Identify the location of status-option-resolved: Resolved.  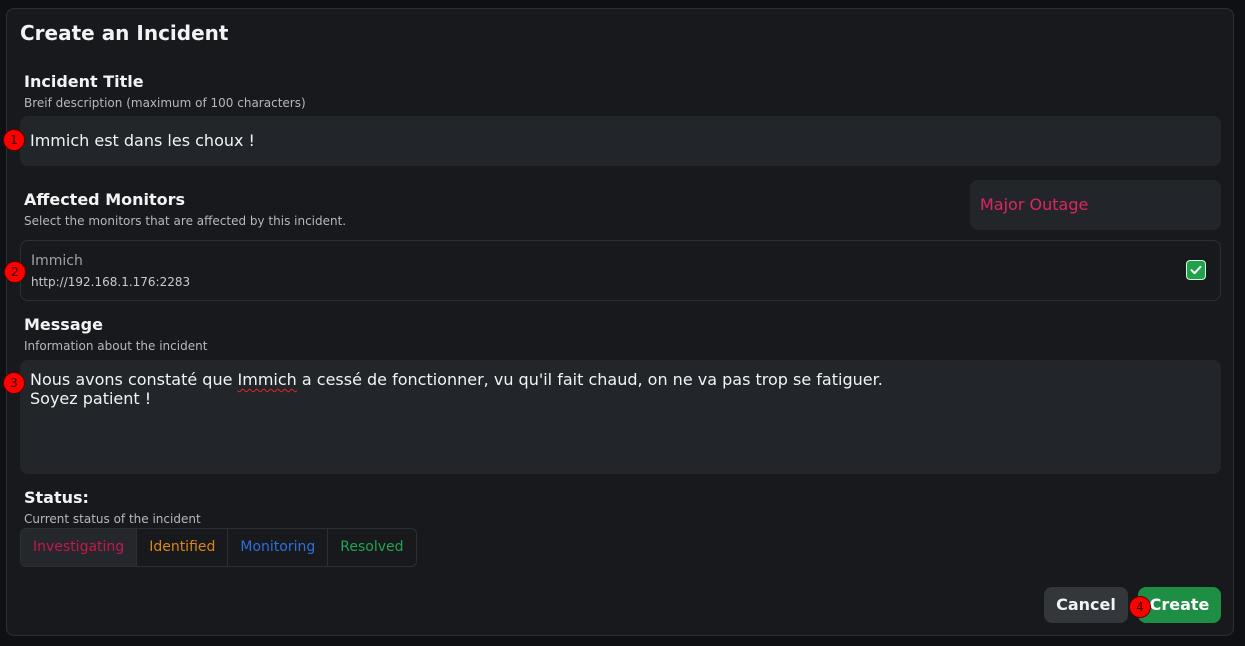
(371, 547).